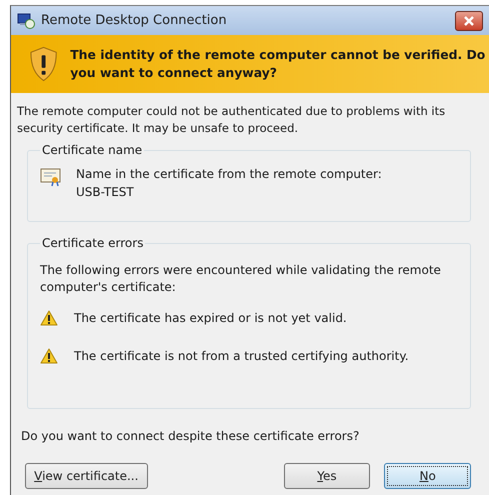 Image resolution: width=489 pixels, height=495 pixels. What do you see at coordinates (190, 436) in the screenshot?
I see `question-text: Do you want to connect despite these certificate errors?` at bounding box center [190, 436].